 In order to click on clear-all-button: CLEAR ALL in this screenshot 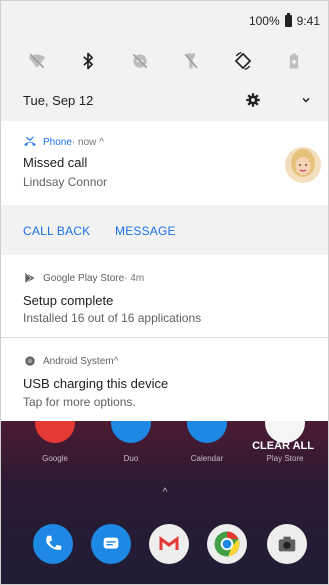, I will do `click(283, 446)`.